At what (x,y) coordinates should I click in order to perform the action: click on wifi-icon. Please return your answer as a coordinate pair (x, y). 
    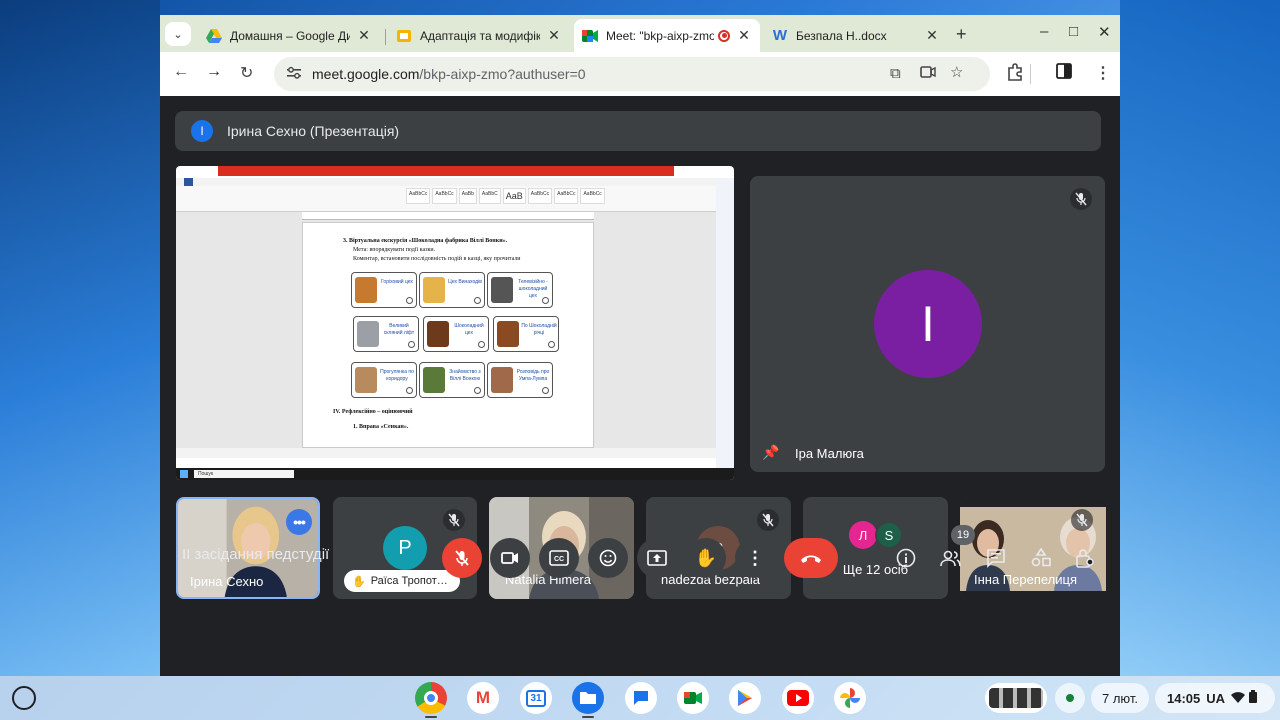
    Looking at the image, I should click on (1238, 698).